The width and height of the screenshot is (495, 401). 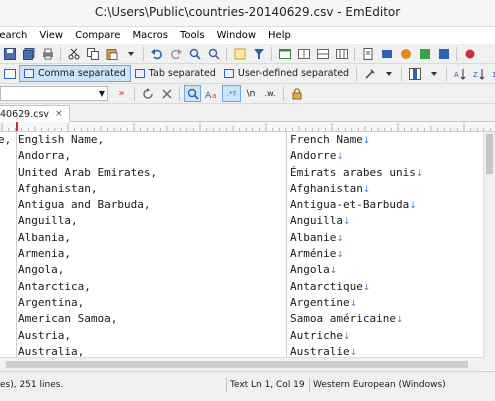 What do you see at coordinates (379, 385) in the screenshot?
I see `status-encoding: Western European (Windows)` at bounding box center [379, 385].